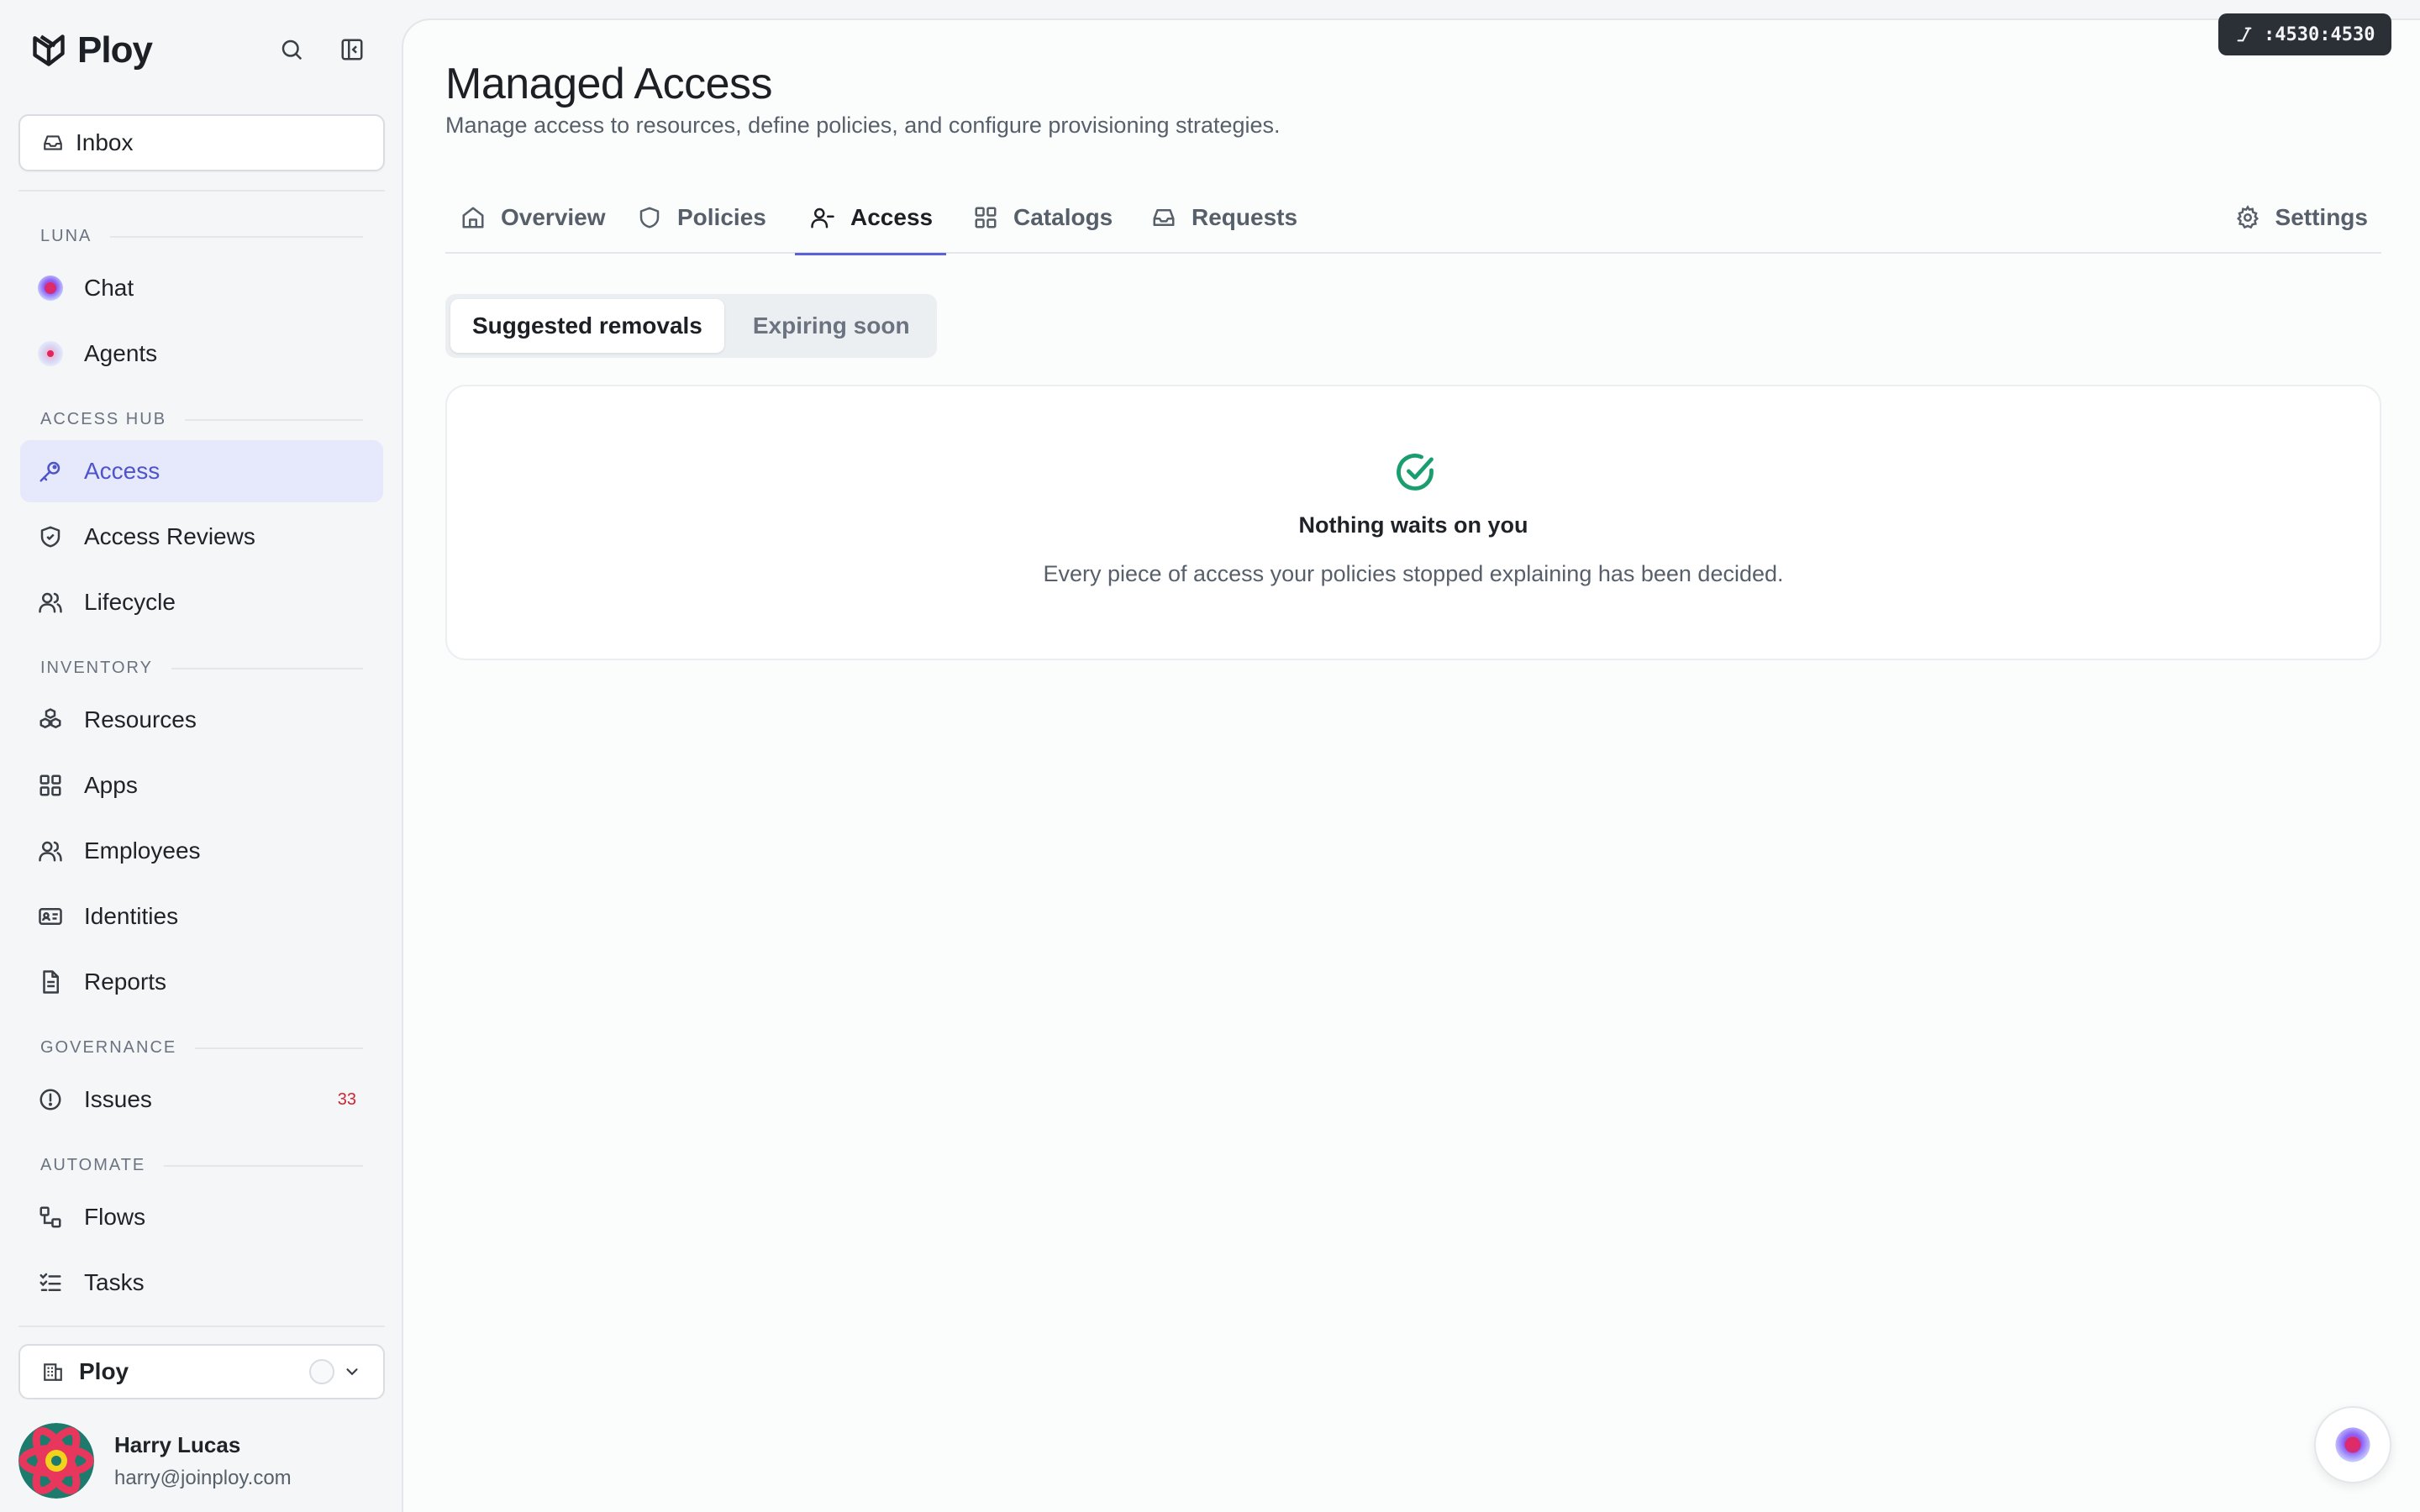 This screenshot has height=1512, width=2420. What do you see at coordinates (51, 1217) in the screenshot?
I see `workflow-icon` at bounding box center [51, 1217].